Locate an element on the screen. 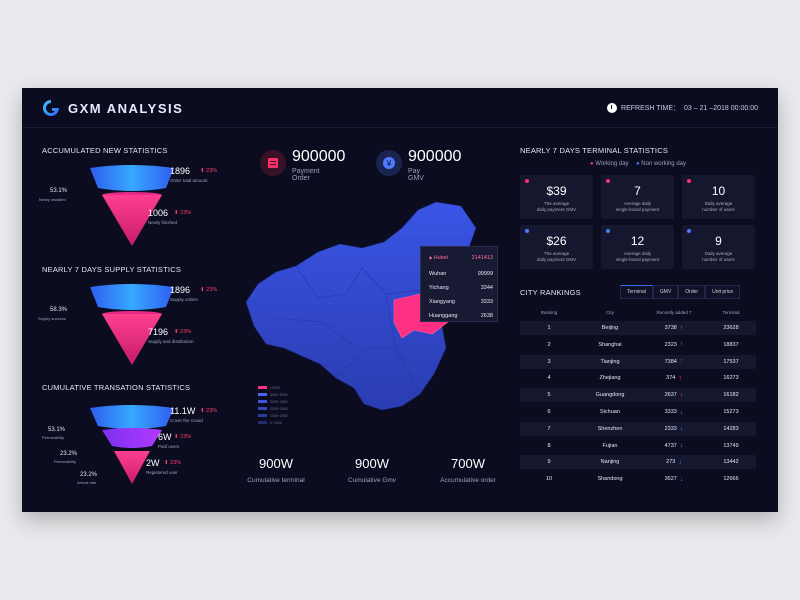  rank-cell: 8 is located at coordinates (549, 445).